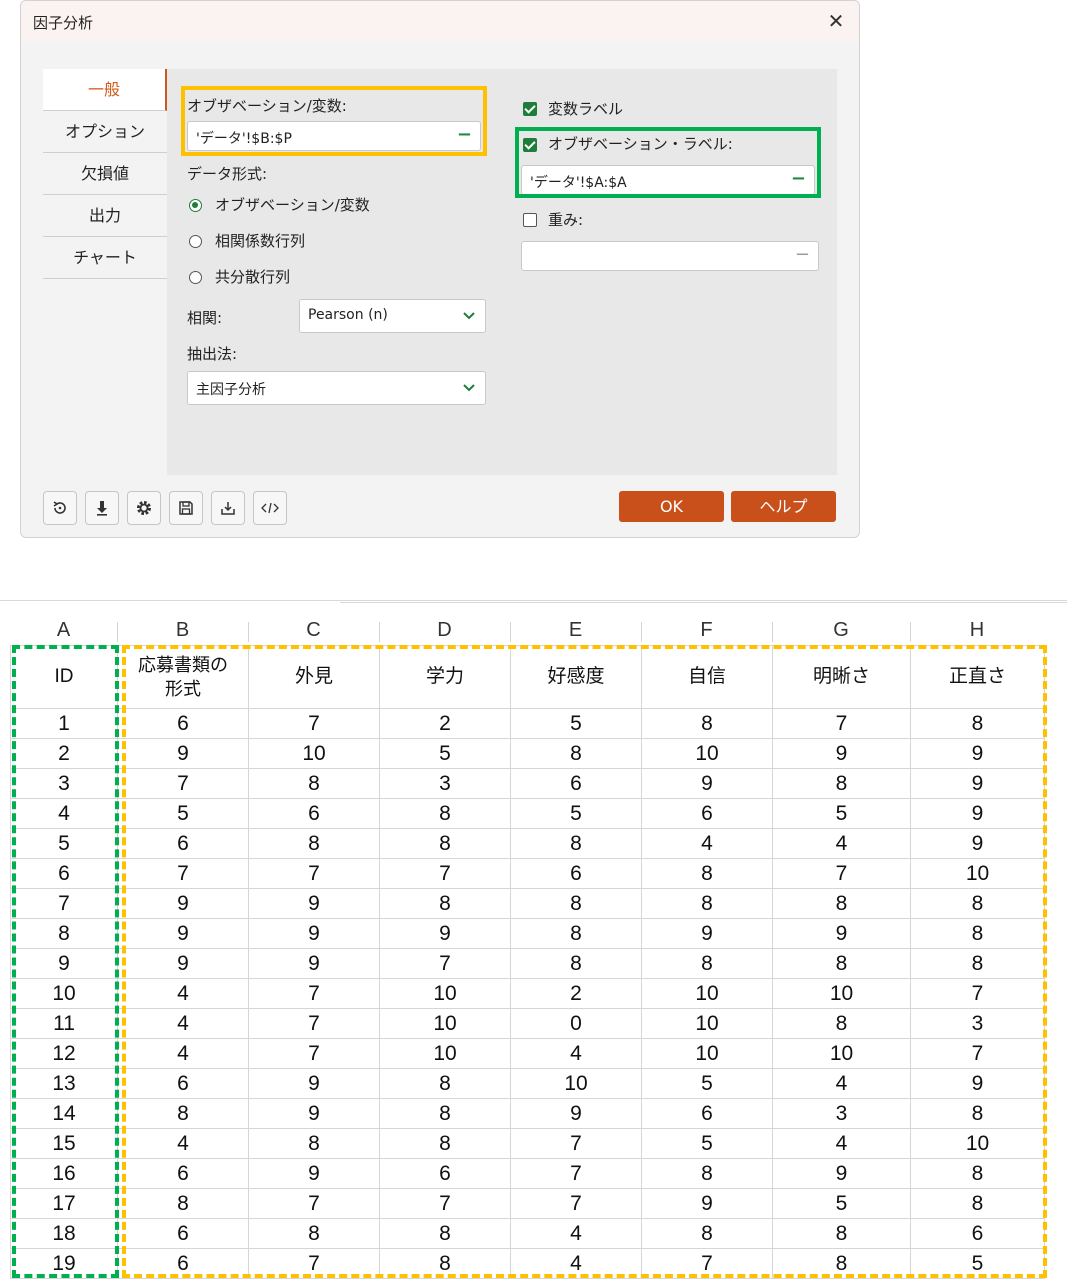  Describe the element at coordinates (105, 132) in the screenshot. I see `tab-options: オプション` at that location.